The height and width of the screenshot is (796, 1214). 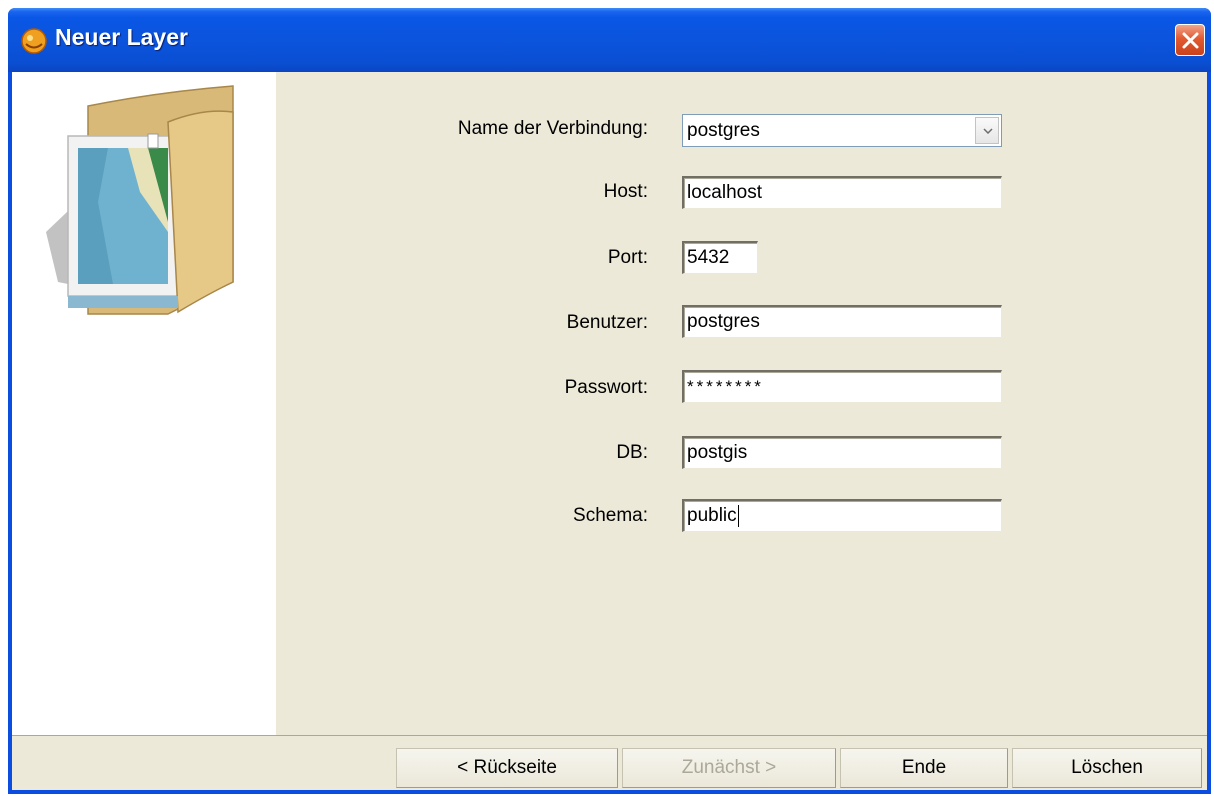 I want to click on user-label: Benutzer:, so click(x=607, y=322).